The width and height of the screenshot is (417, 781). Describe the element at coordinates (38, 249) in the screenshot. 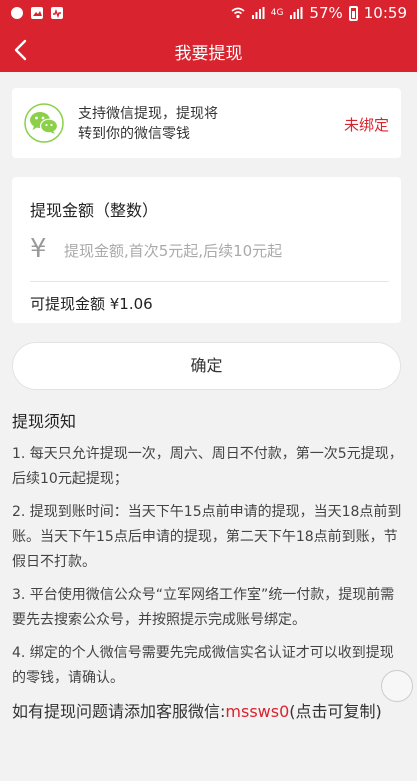

I see `yen-icon: ¥` at that location.